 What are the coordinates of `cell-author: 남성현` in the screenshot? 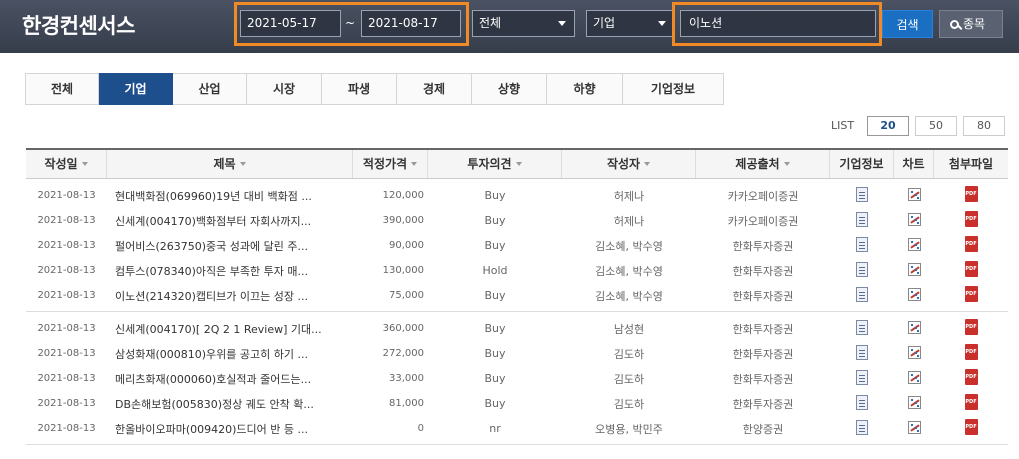 It's located at (629, 329).